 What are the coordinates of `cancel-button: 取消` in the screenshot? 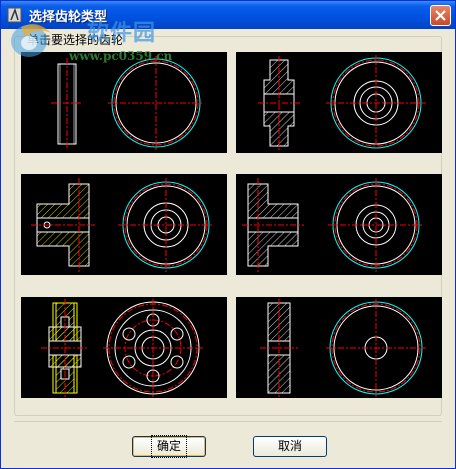 It's located at (290, 446).